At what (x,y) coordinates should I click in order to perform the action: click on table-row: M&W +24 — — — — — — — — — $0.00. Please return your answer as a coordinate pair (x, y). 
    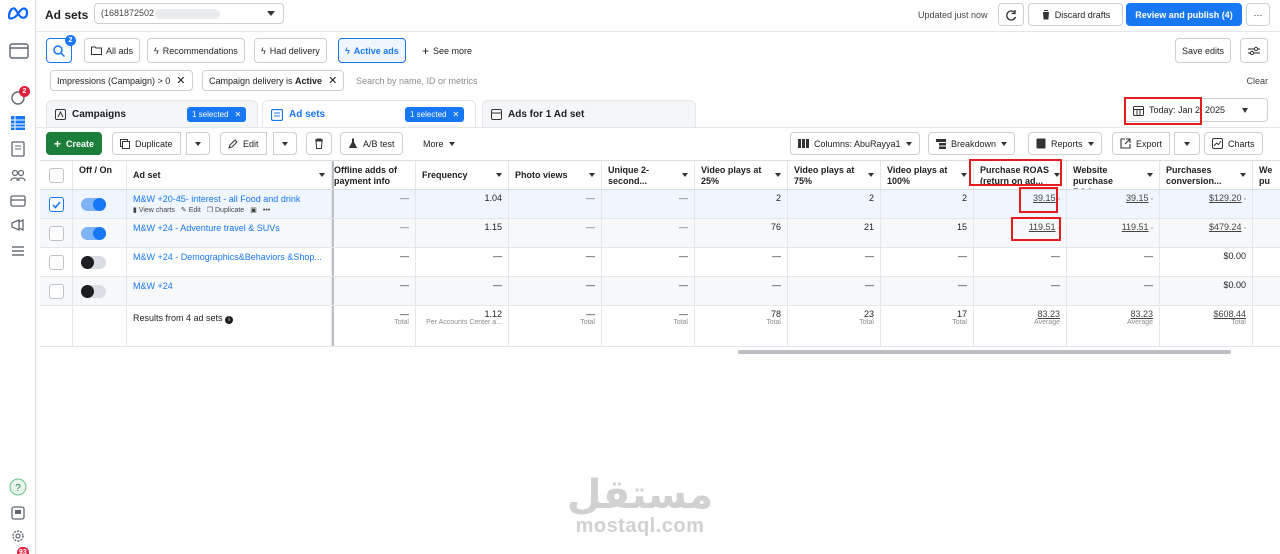
    Looking at the image, I should click on (660, 291).